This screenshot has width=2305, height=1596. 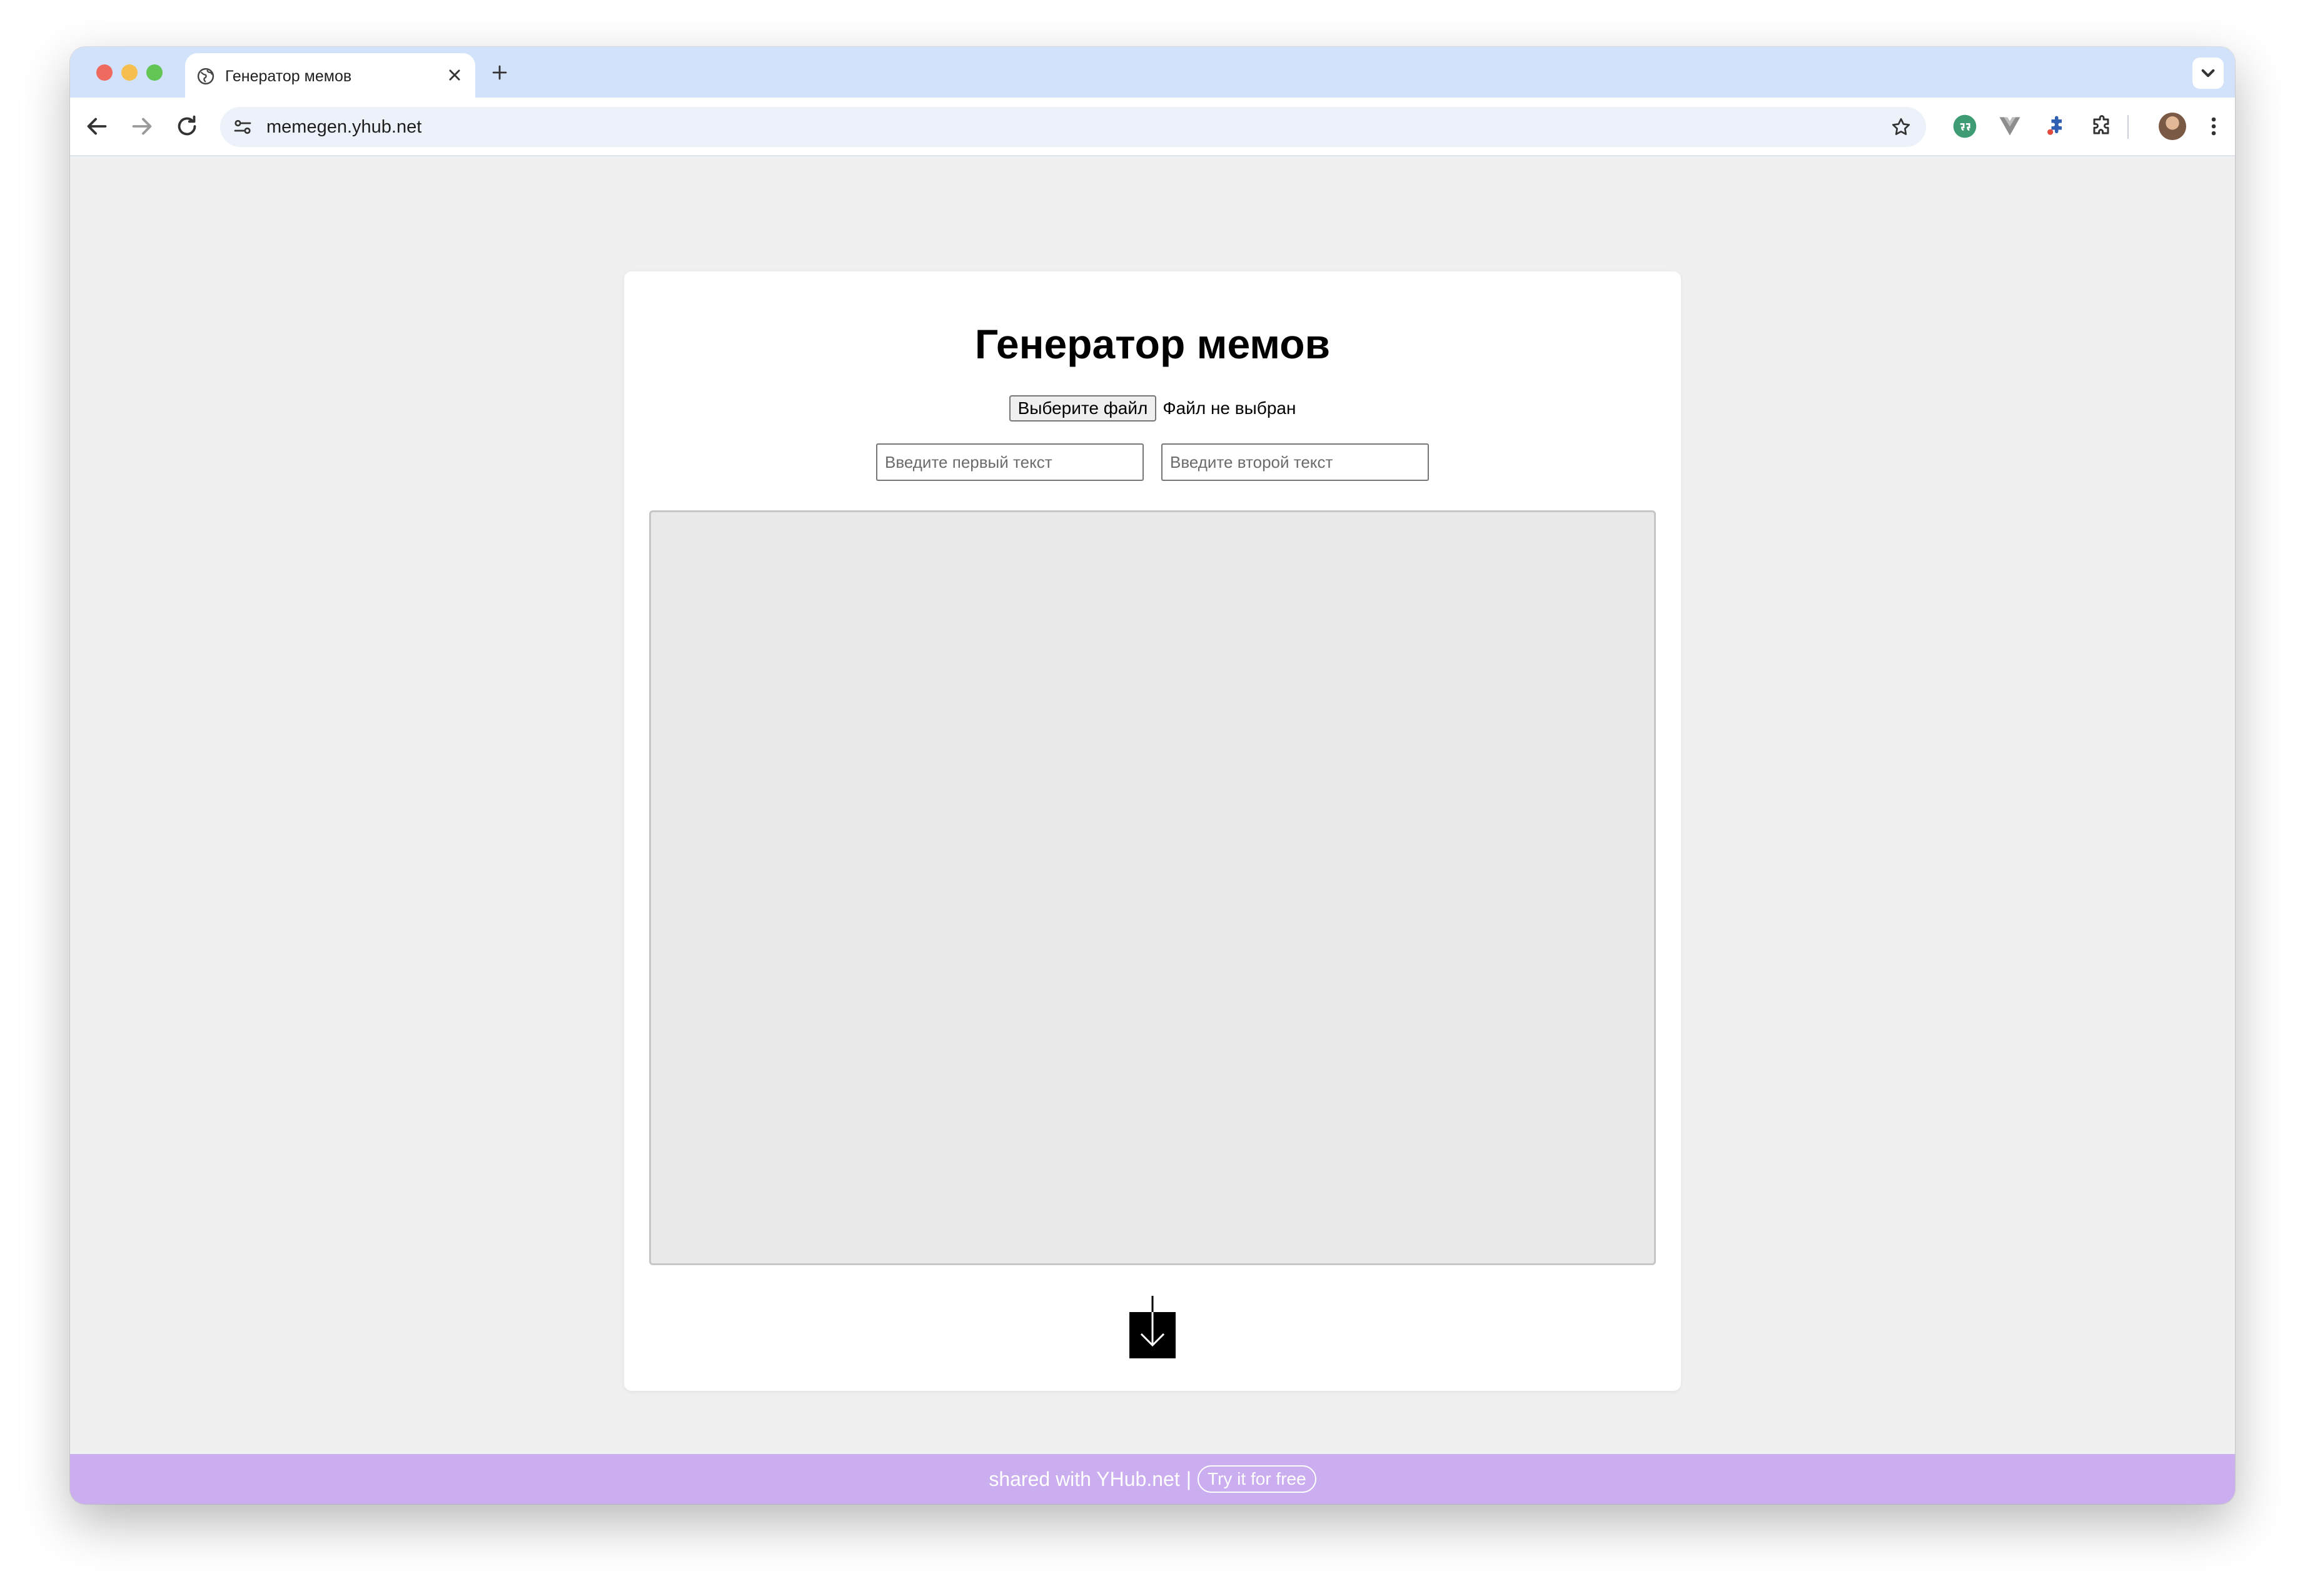 I want to click on chevron-down-icon, so click(x=2208, y=73).